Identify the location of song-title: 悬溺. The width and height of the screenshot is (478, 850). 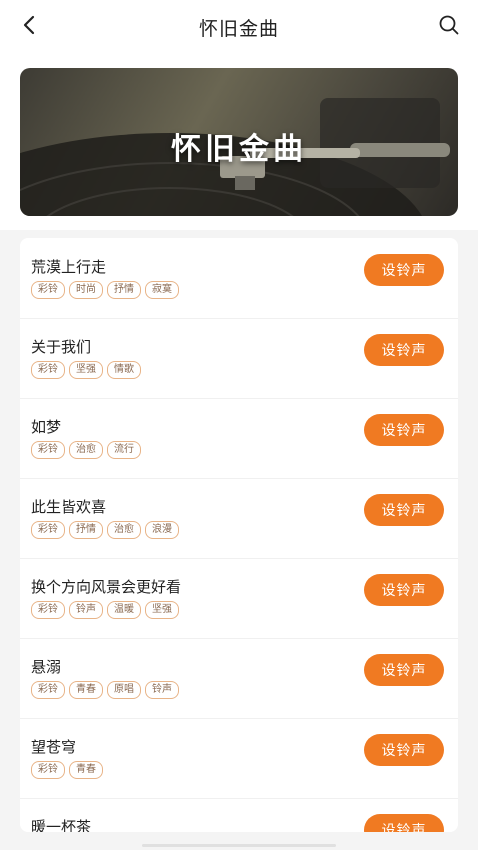
(46, 667).